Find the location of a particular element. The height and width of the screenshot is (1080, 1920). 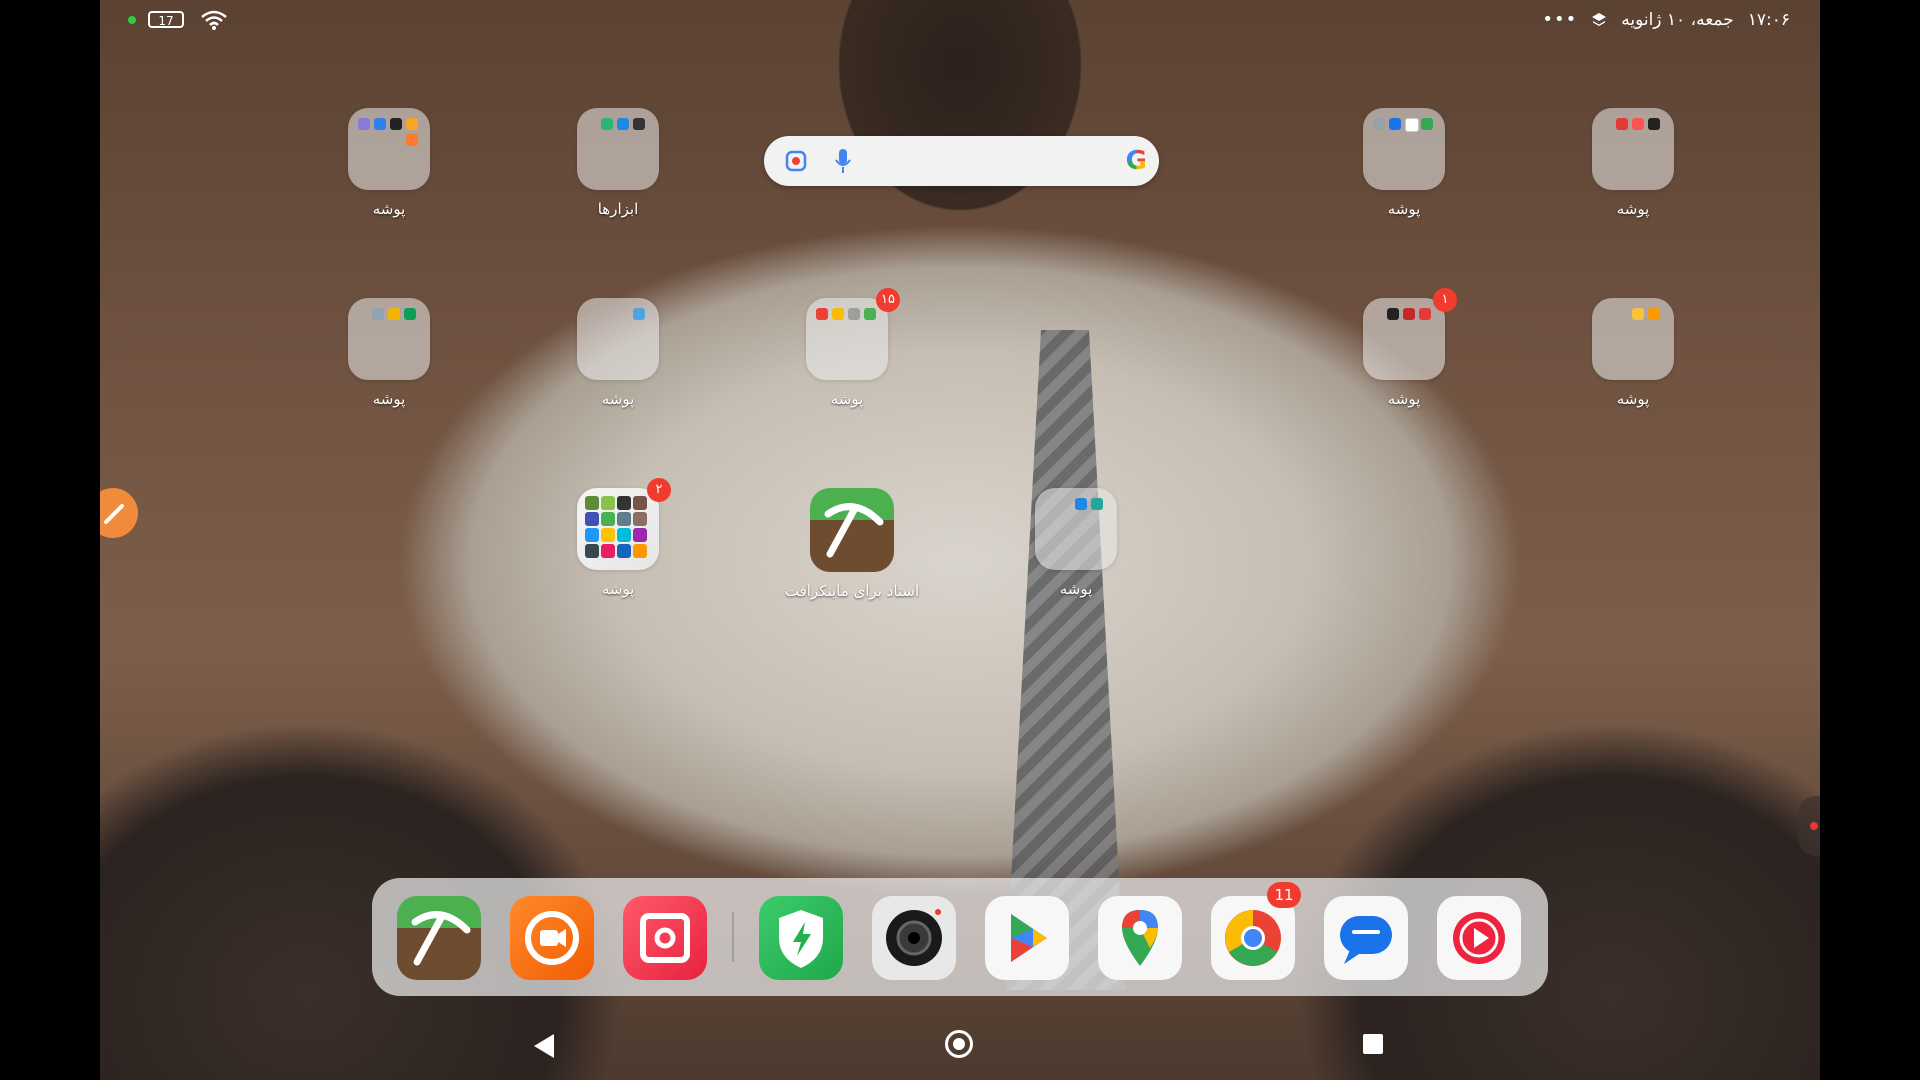

dock: 11 is located at coordinates (960, 937).